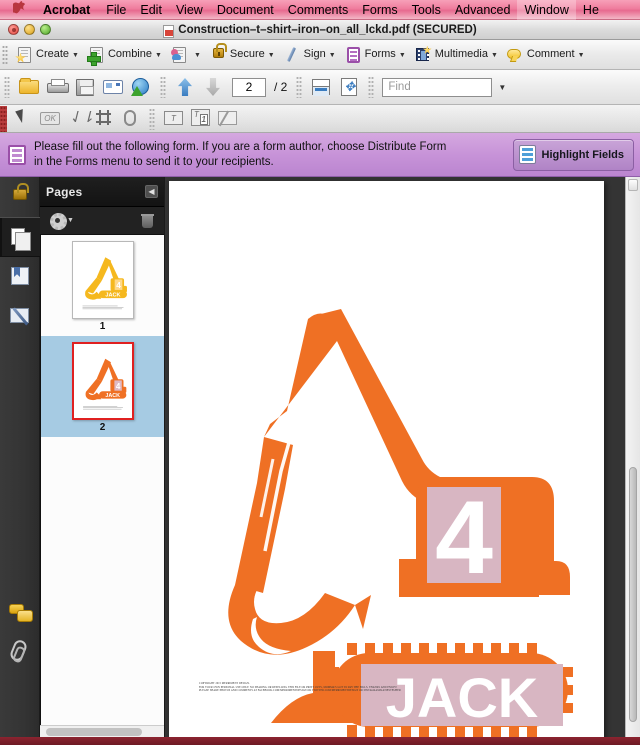  I want to click on page-number-input: 2, so click(249, 87).